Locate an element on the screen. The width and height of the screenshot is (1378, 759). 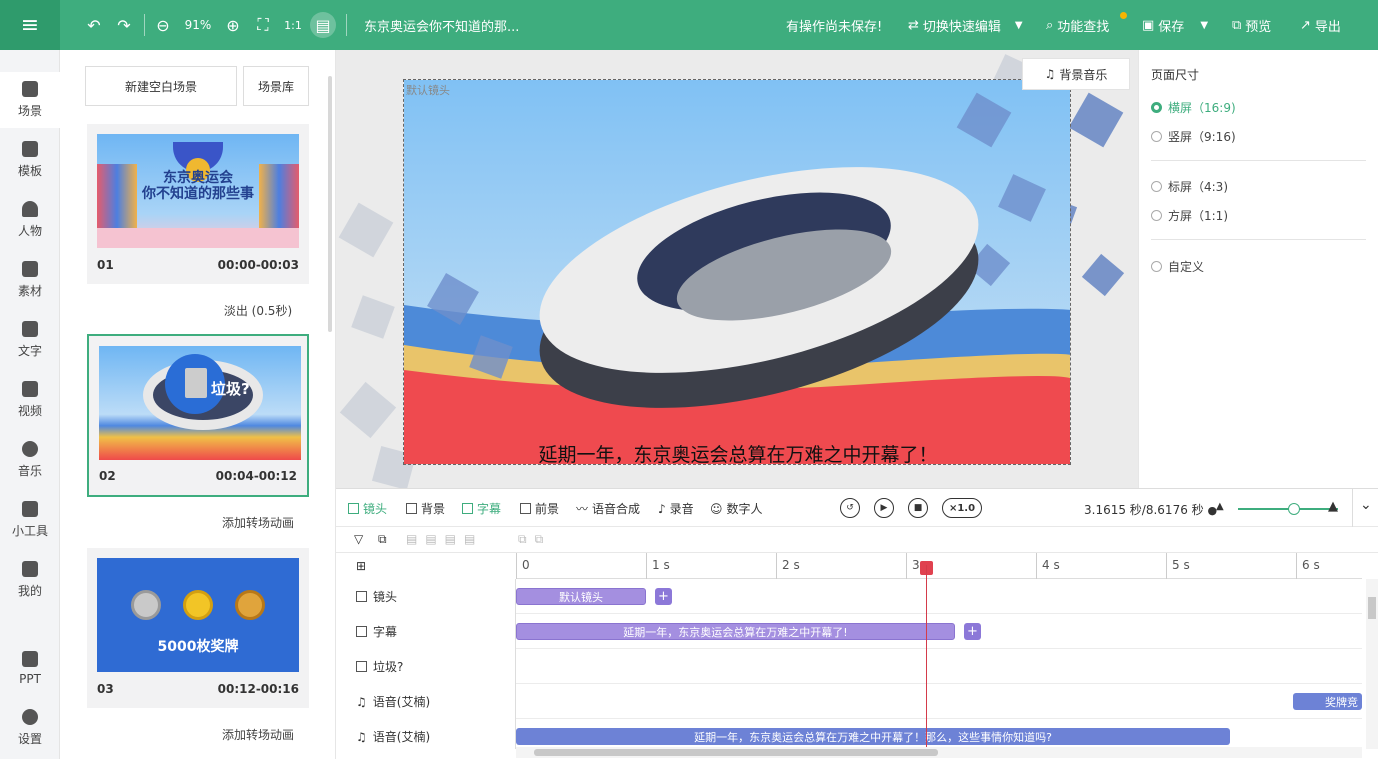
sidebar: 场景 模板 人物 素材 文字 视频 音乐 小工具 我的 PPT 设置 is located at coordinates (30, 404).